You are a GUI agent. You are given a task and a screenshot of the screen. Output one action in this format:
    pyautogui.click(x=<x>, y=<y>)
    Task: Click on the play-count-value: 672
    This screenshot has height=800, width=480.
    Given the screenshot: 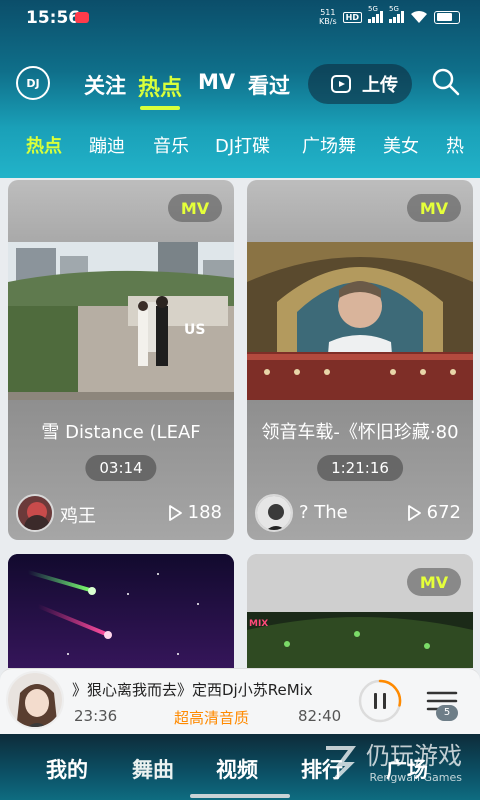 What is the action you would take?
    pyautogui.click(x=443, y=512)
    